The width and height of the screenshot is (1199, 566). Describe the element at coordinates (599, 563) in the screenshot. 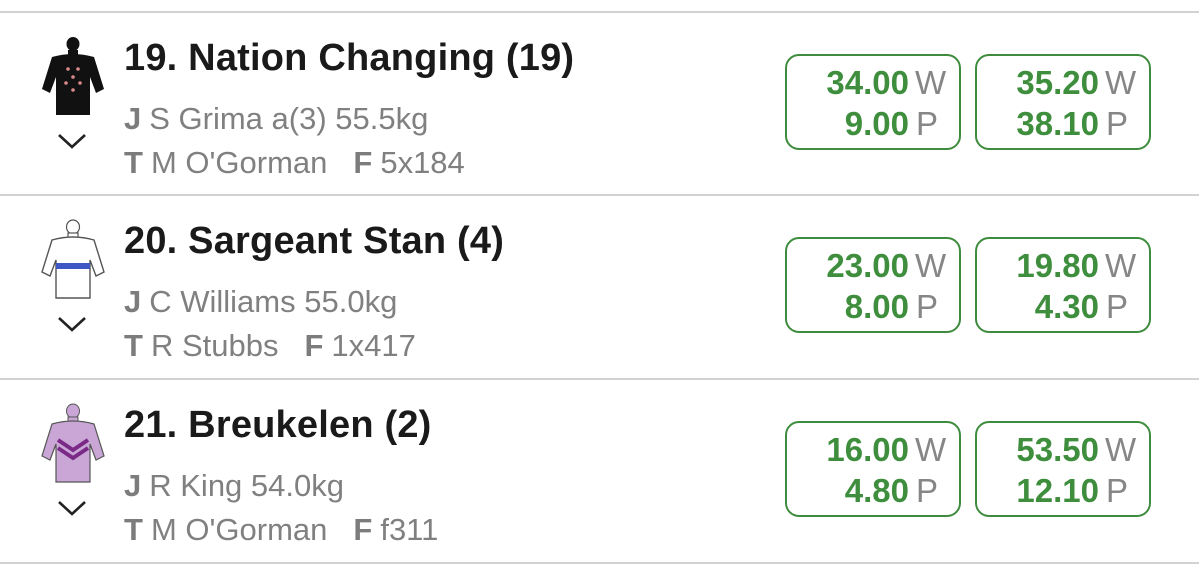

I see `divider-bottom` at that location.